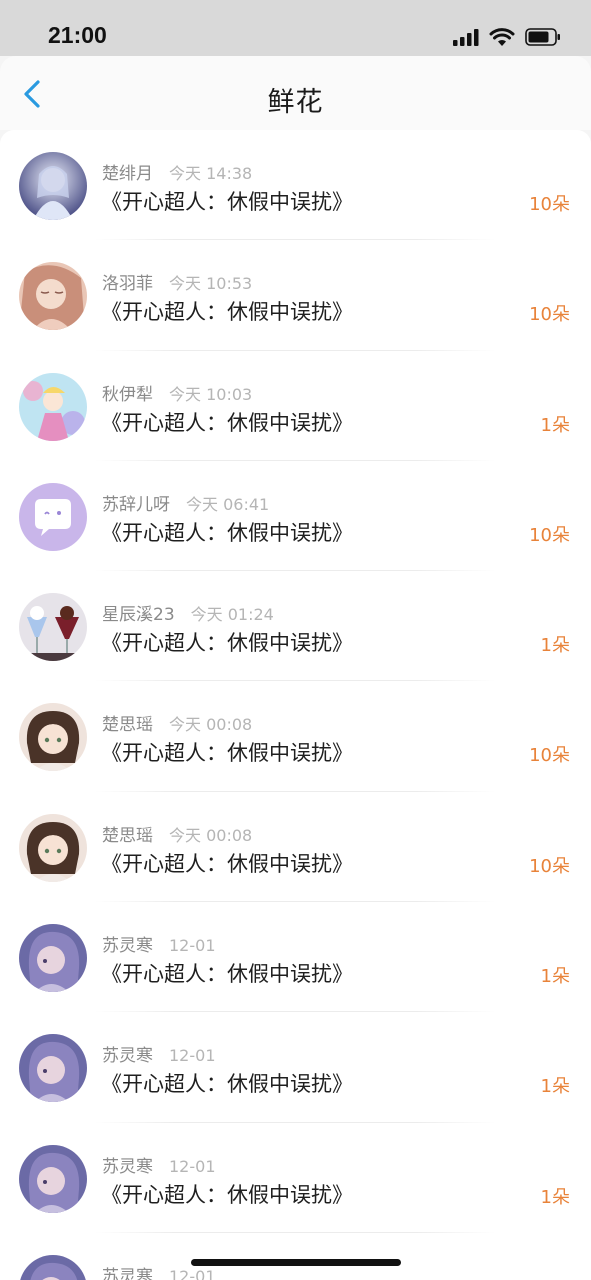 This screenshot has height=1280, width=591. Describe the element at coordinates (466, 37) in the screenshot. I see `signal-icon` at that location.